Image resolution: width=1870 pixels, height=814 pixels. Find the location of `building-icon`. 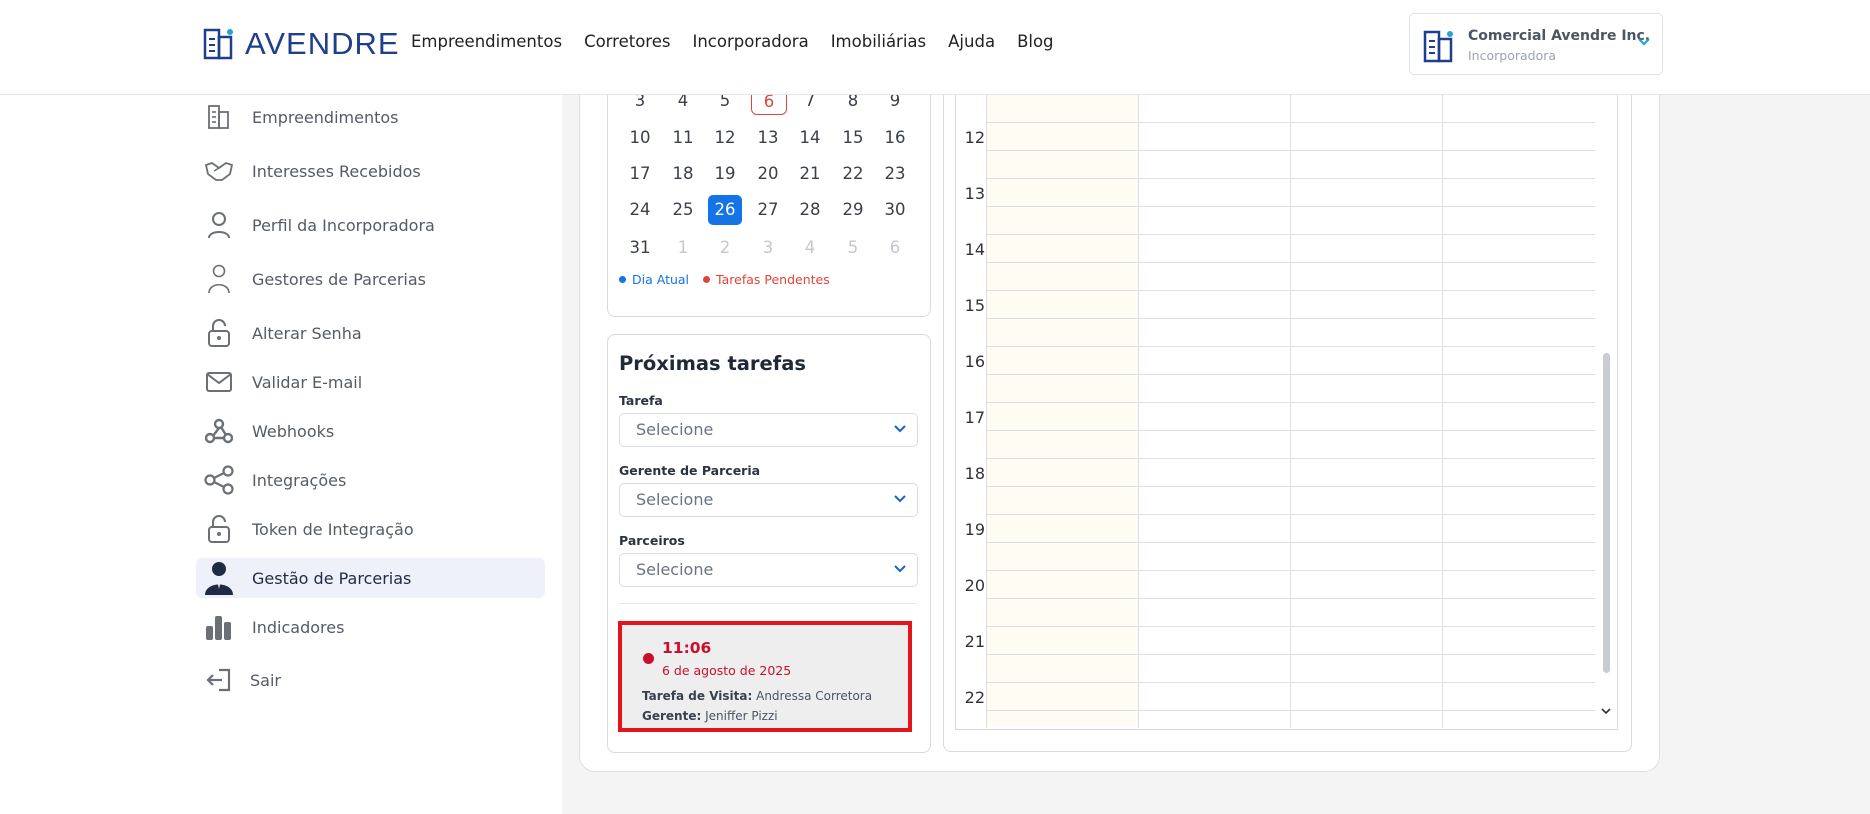

building-icon is located at coordinates (219, 117).